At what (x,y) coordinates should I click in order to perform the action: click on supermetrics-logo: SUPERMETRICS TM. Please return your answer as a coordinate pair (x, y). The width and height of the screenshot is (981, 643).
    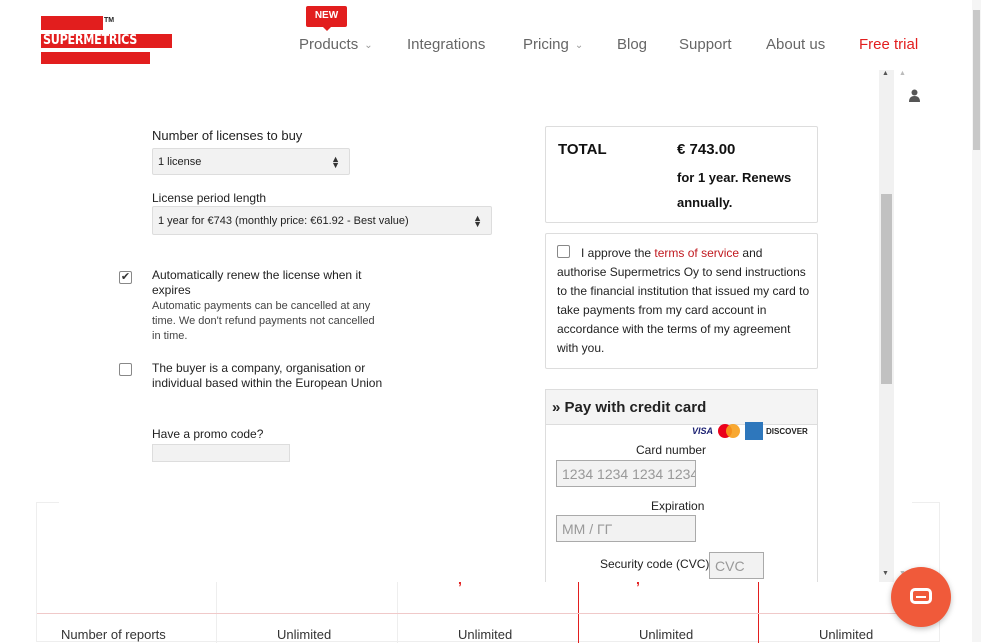
    Looking at the image, I should click on (108, 41).